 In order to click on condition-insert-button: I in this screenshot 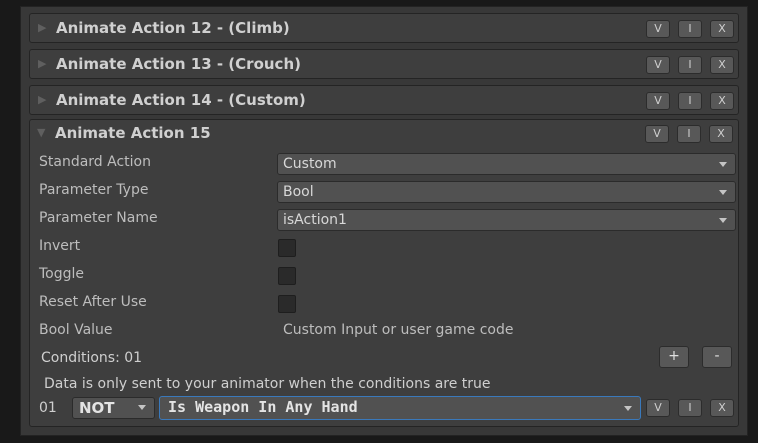, I will do `click(690, 408)`.